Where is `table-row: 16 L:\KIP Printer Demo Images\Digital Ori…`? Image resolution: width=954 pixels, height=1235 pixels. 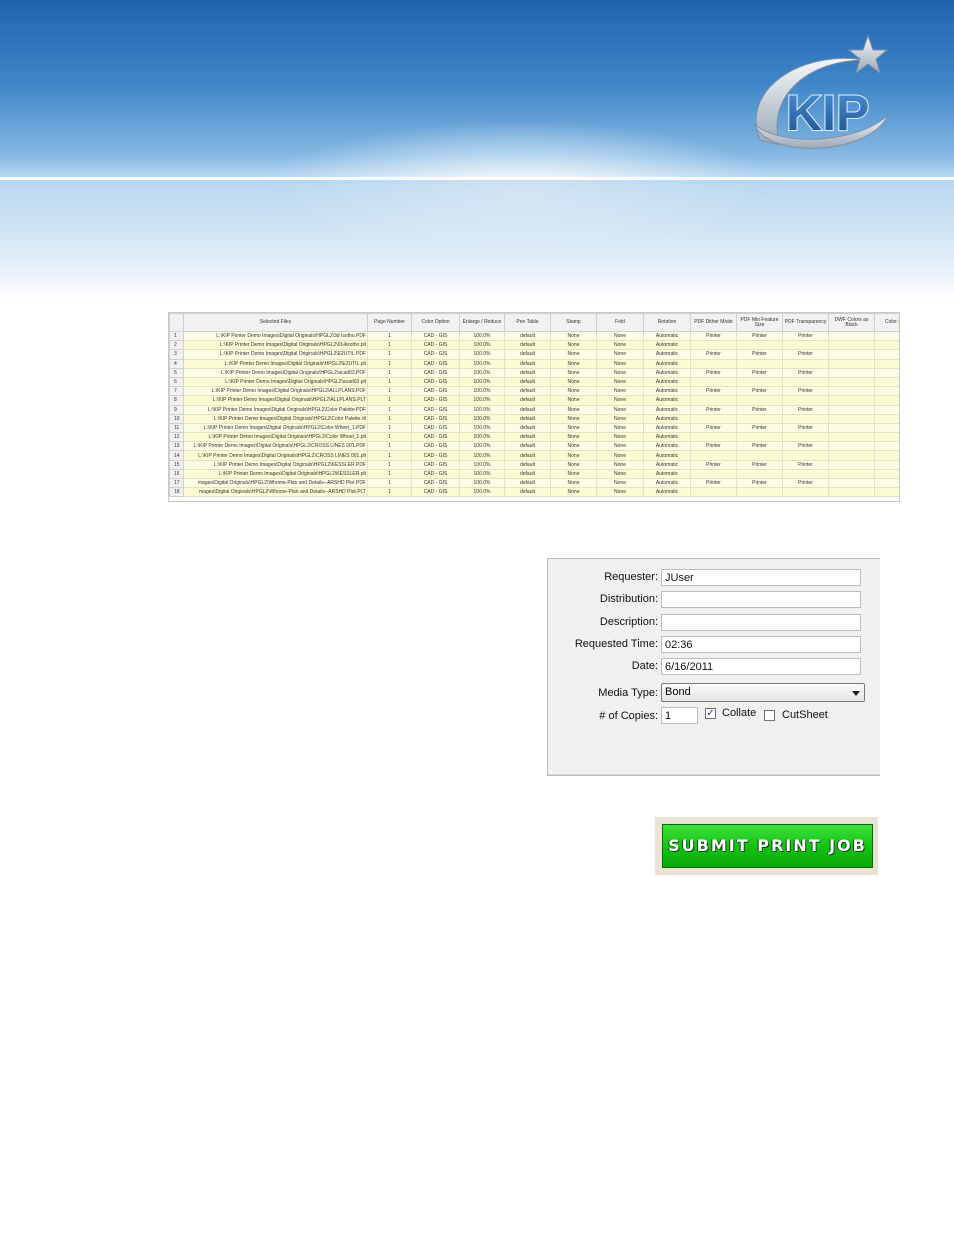
table-row: 16 L:\KIP Printer Demo Images\Digital Ori… is located at coordinates (534, 474).